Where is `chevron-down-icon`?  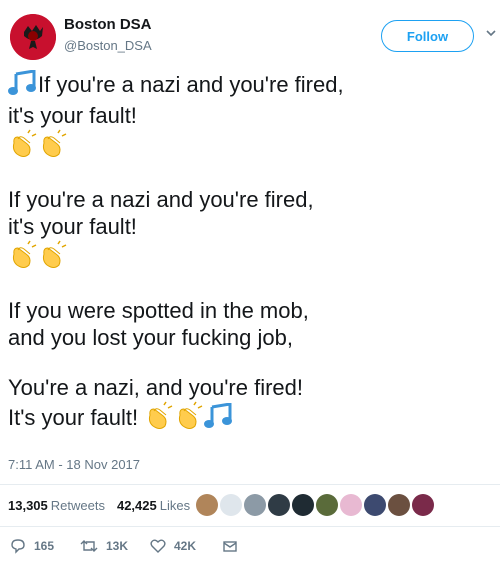 chevron-down-icon is located at coordinates (491, 33).